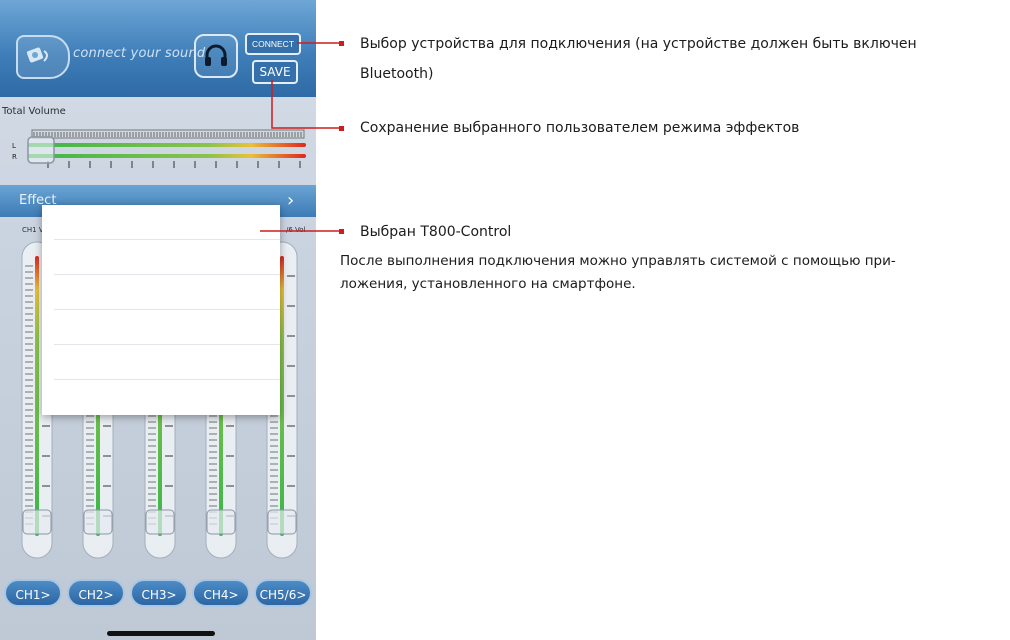 Image resolution: width=1010 pixels, height=640 pixels. Describe the element at coordinates (300, 137) in the screenshot. I see `annotation-lines` at that location.